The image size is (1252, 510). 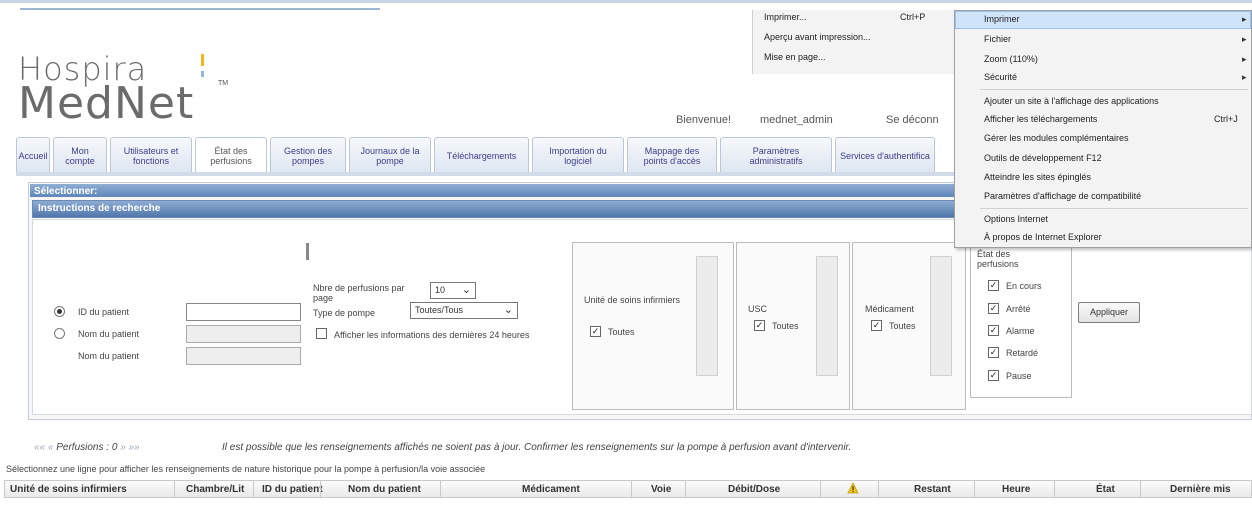 What do you see at coordinates (292, 489) in the screenshot?
I see `col-patient-id: ID du patient` at bounding box center [292, 489].